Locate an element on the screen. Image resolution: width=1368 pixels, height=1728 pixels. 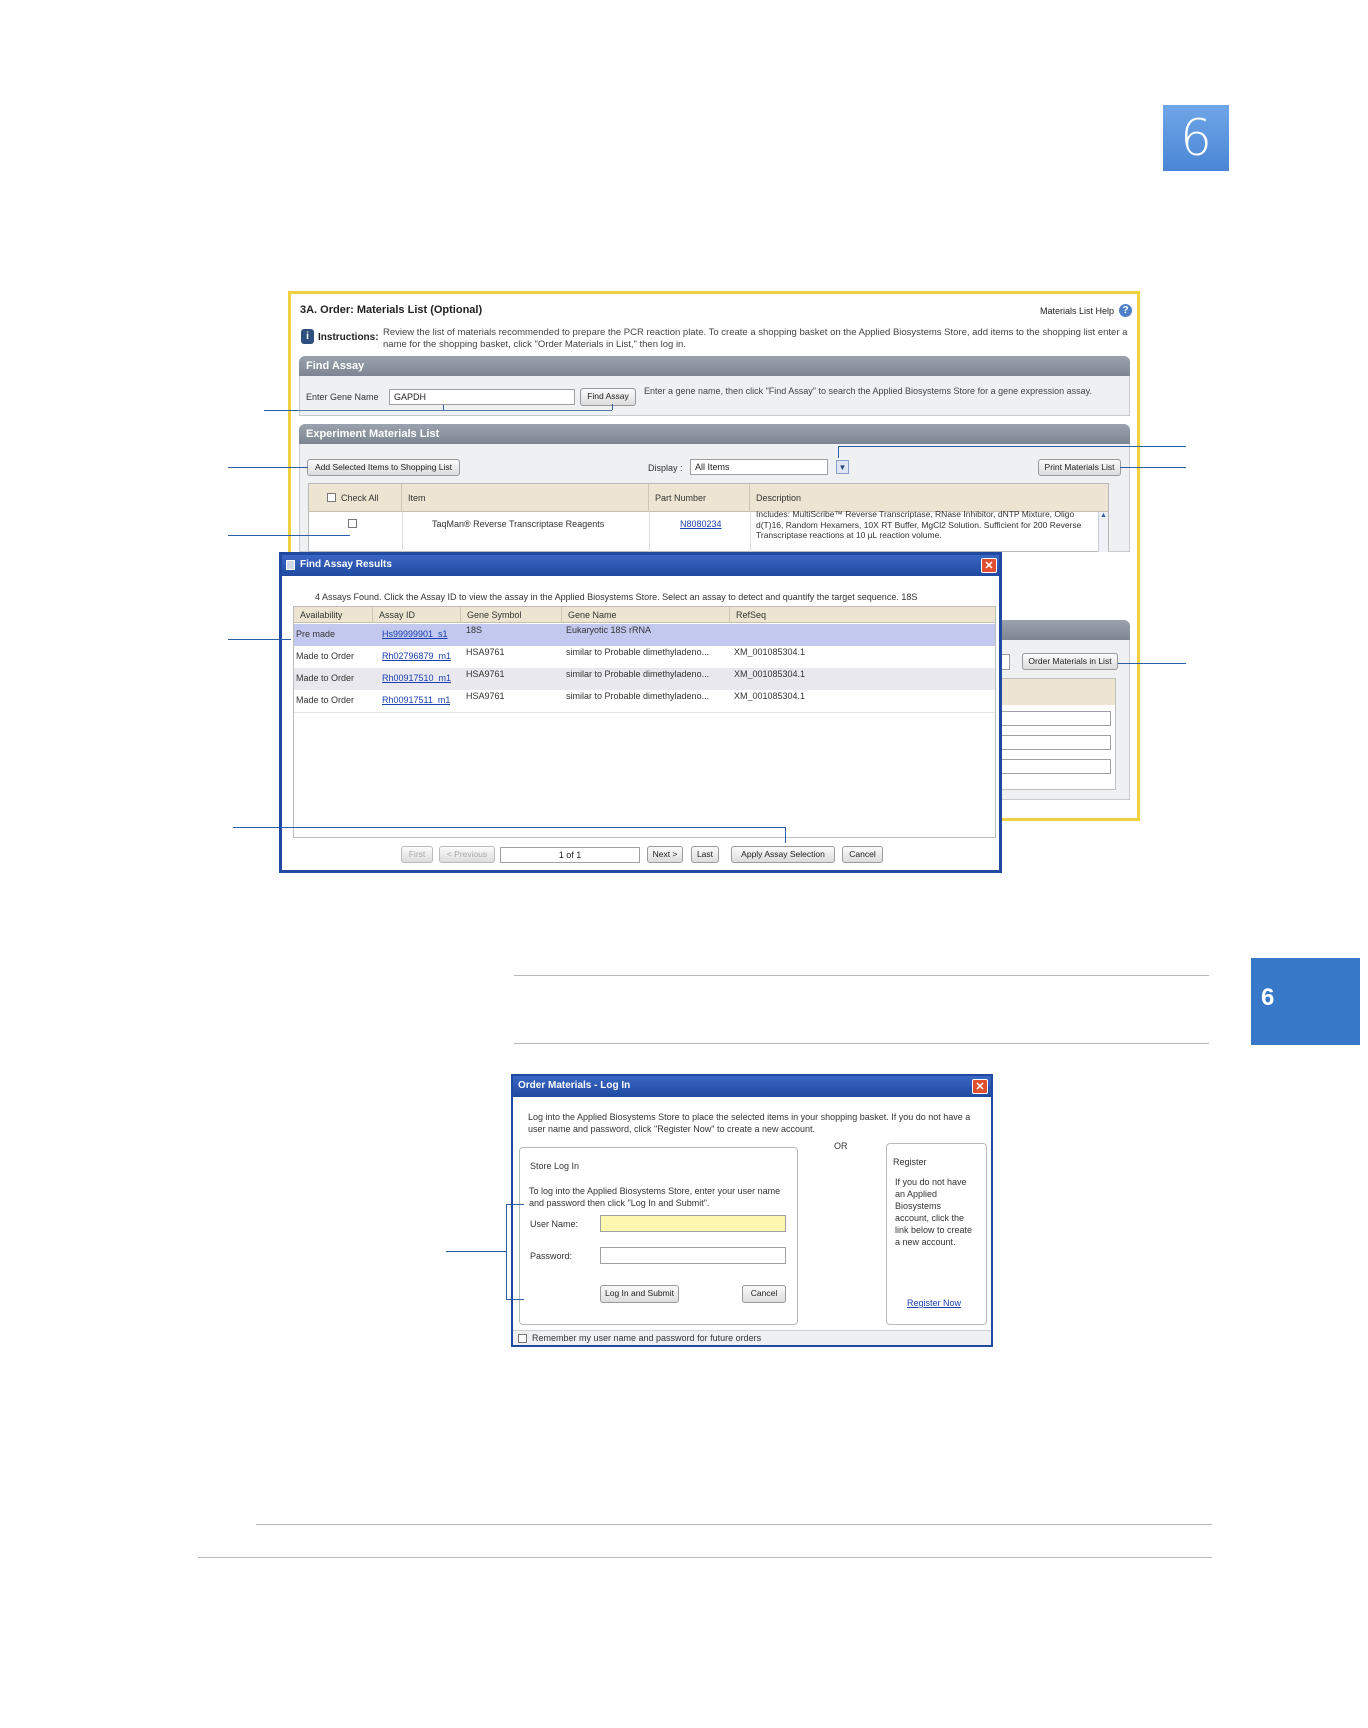
row-checkbox is located at coordinates (352, 523).